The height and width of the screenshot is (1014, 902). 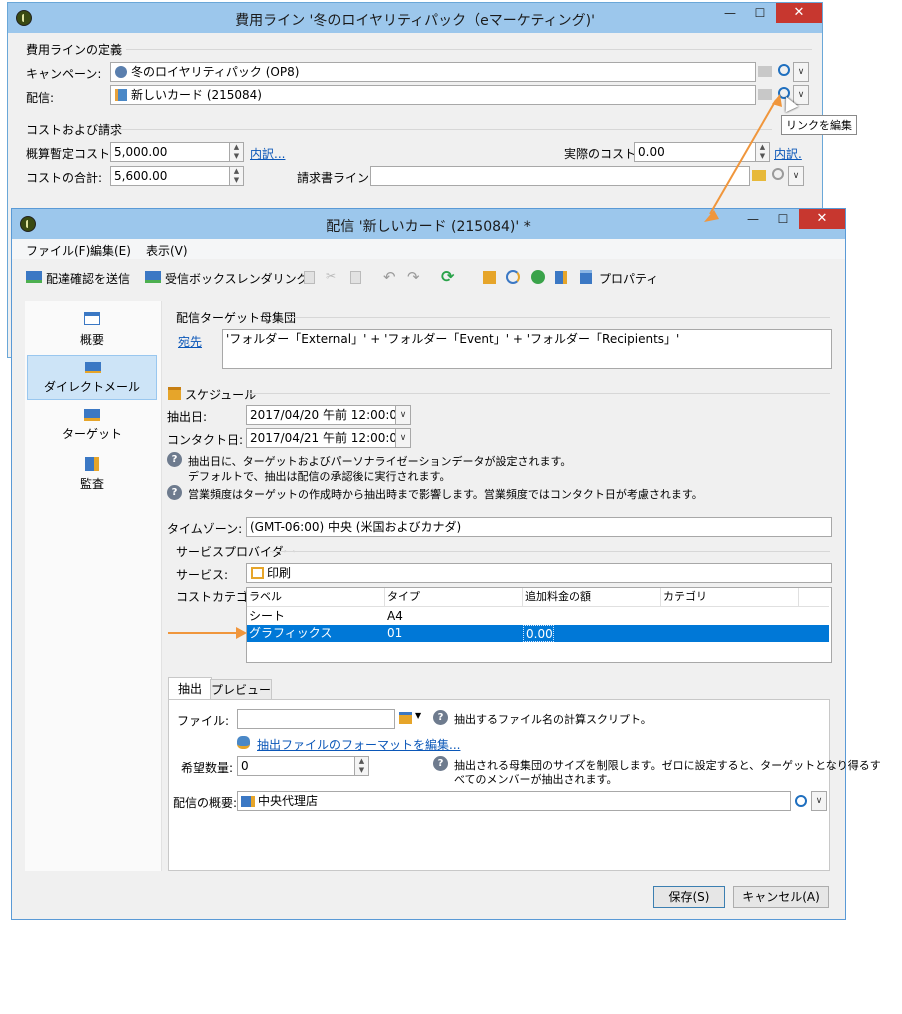 What do you see at coordinates (241, 633) in the screenshot?
I see `arrow-graphics-row-head` at bounding box center [241, 633].